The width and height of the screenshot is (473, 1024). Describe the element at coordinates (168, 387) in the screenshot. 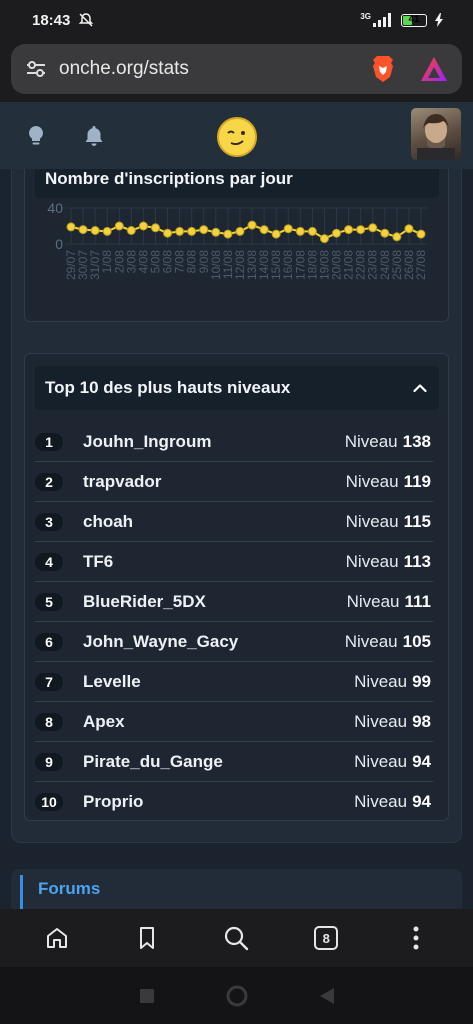

I see `top-levels-title: Top 10 des plus hauts niveaux` at that location.